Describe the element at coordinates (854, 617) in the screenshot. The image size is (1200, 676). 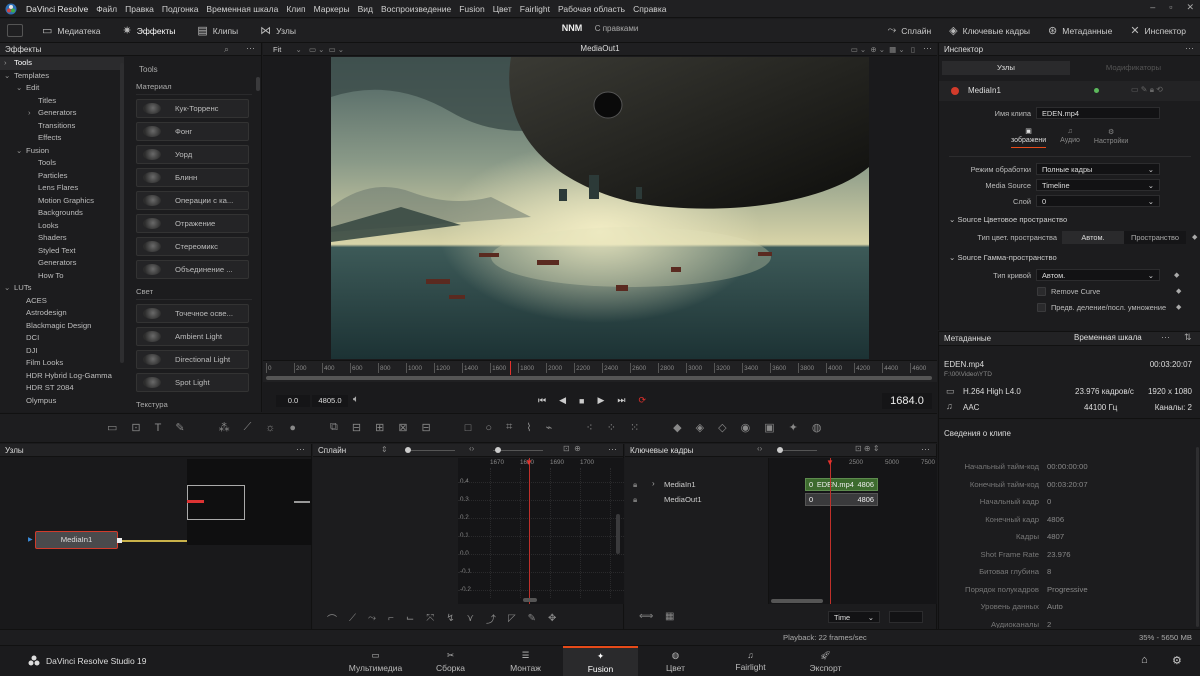
I see `time-dropdown: Time ⌄` at that location.